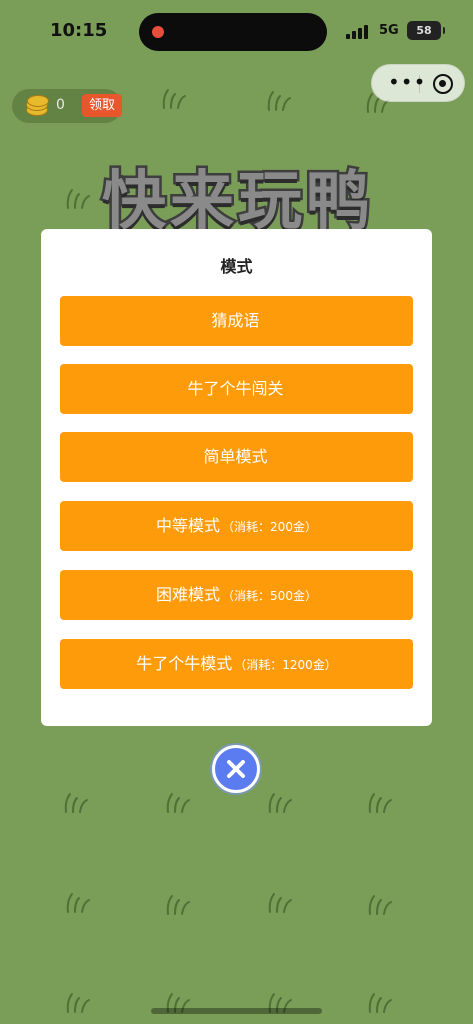  I want to click on mode-label: 简单模式, so click(235, 456).